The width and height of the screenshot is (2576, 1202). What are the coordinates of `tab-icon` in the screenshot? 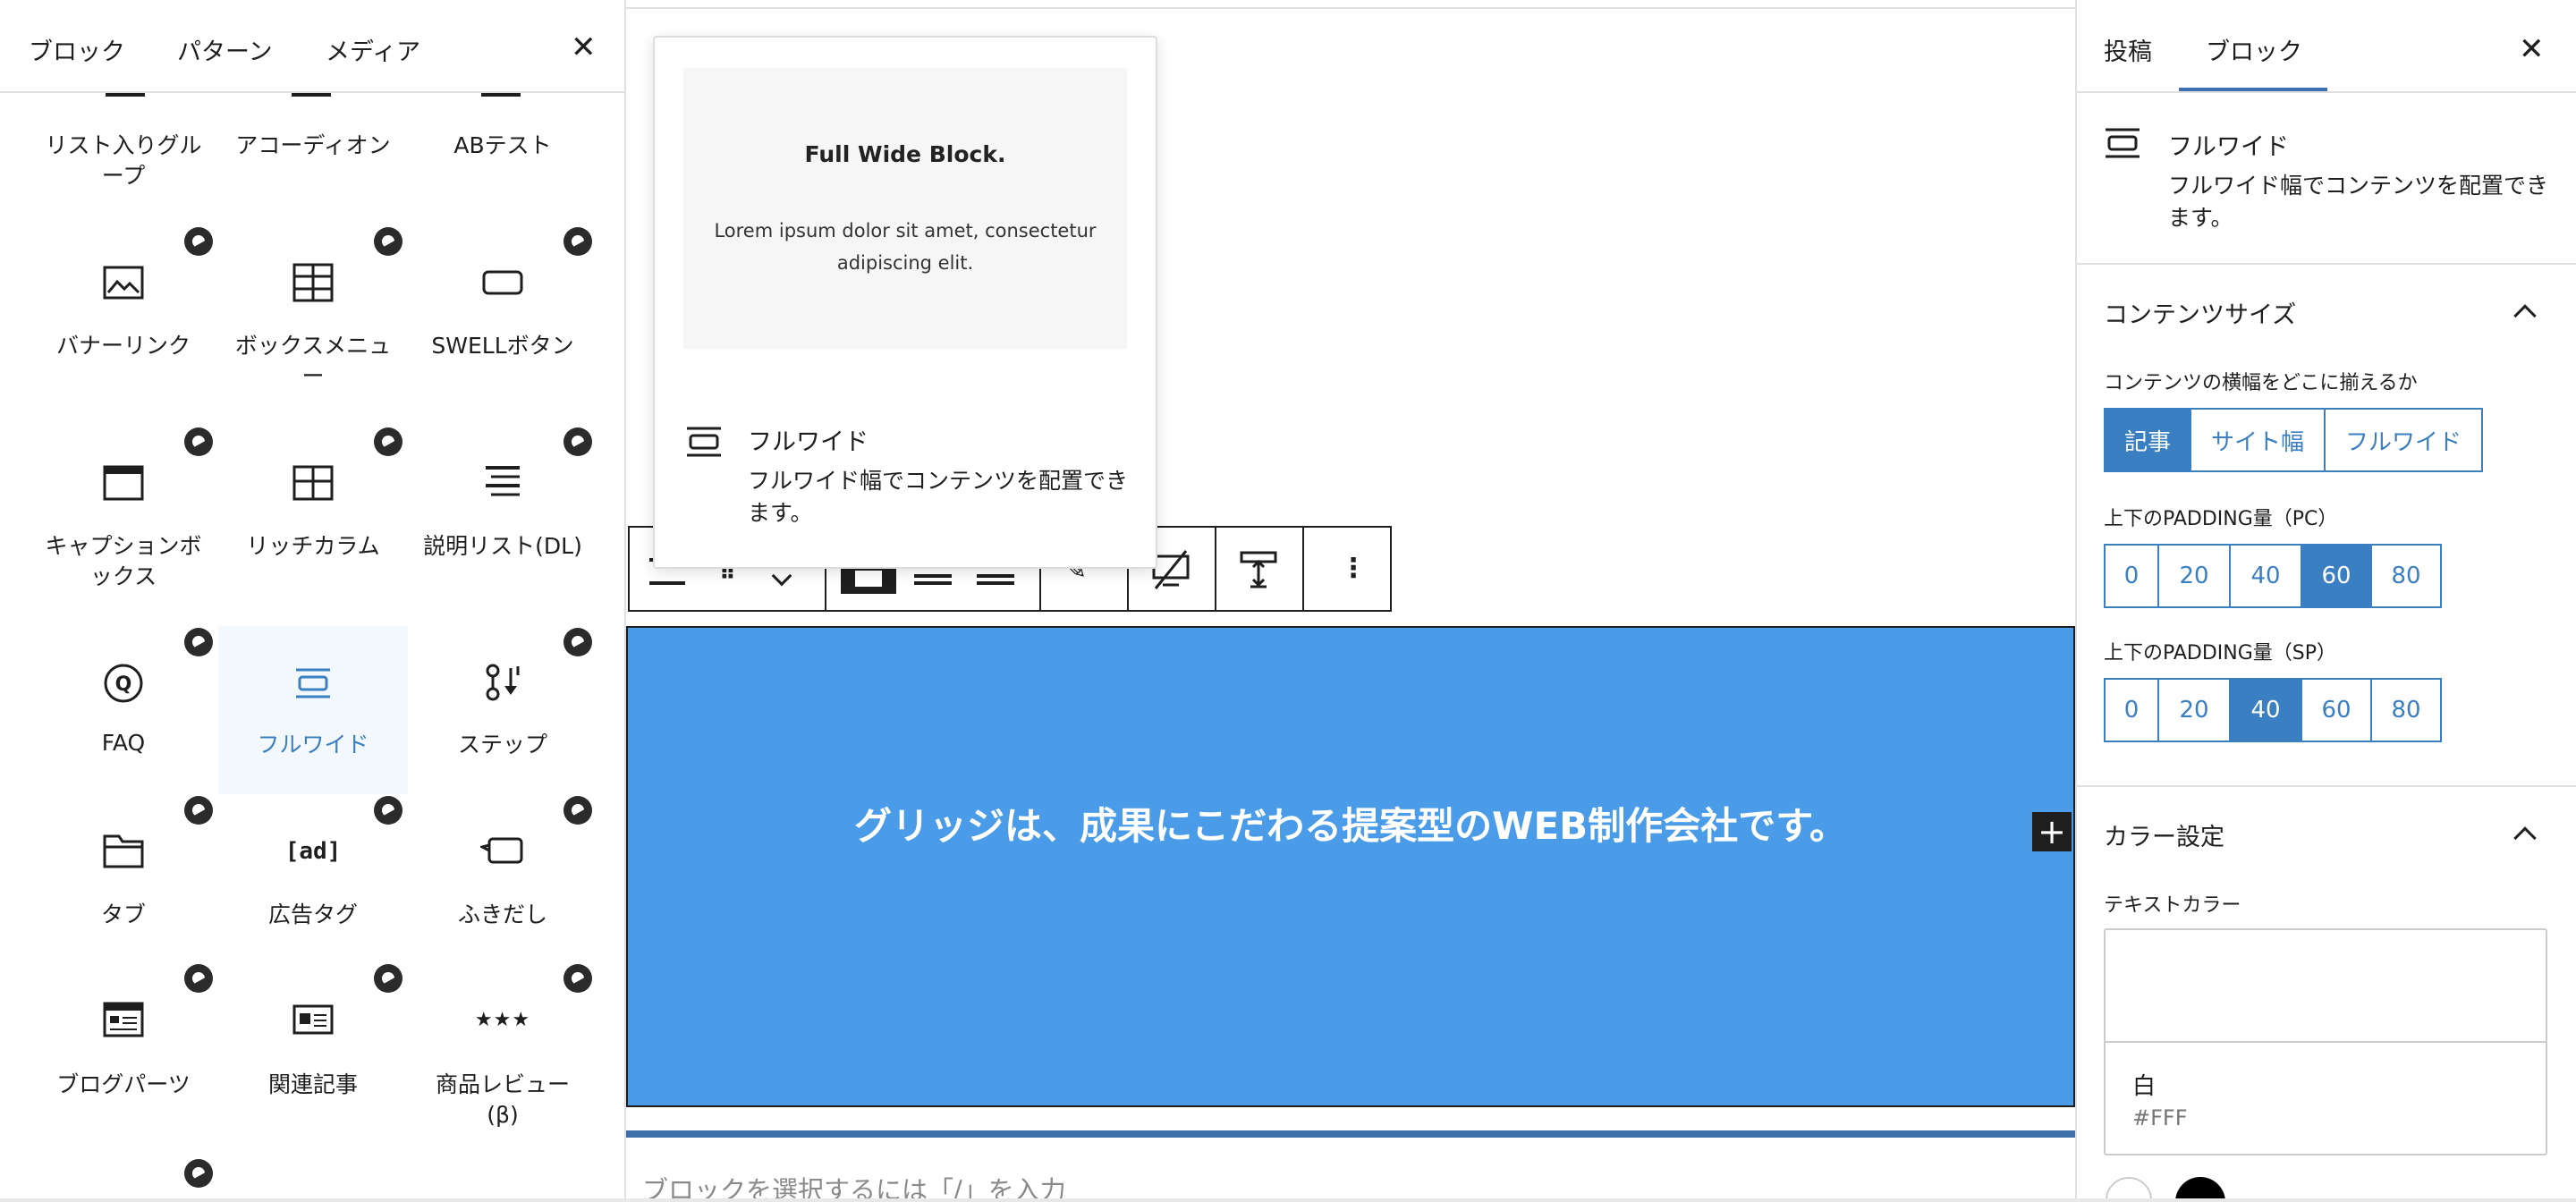 It's located at (123, 851).